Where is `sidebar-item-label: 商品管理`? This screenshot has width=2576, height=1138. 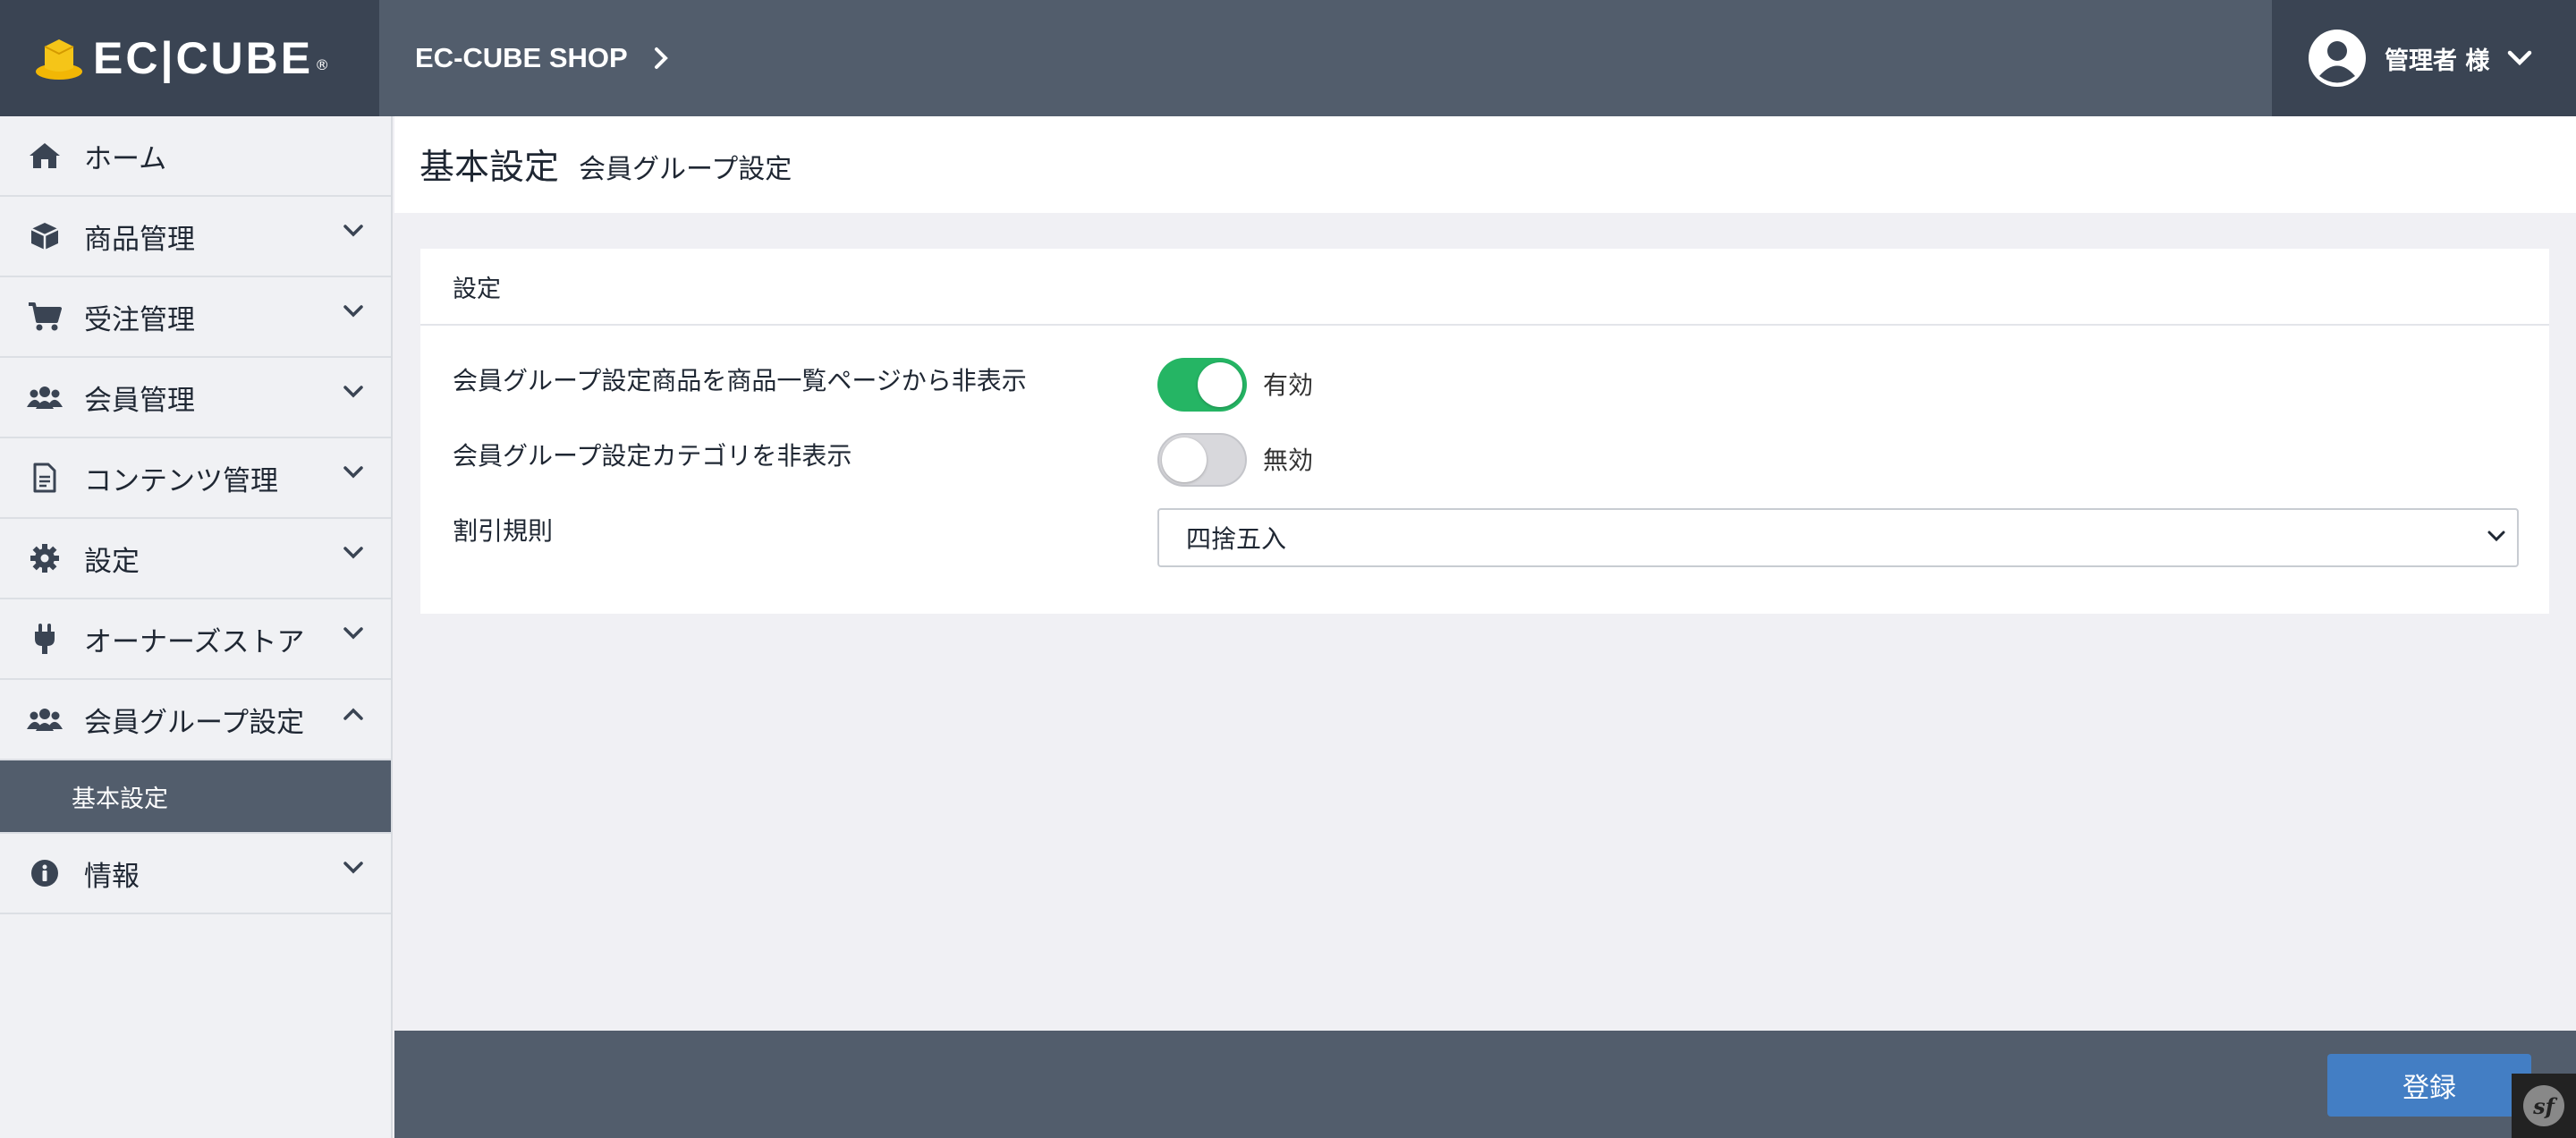 sidebar-item-label: 商品管理 is located at coordinates (139, 239).